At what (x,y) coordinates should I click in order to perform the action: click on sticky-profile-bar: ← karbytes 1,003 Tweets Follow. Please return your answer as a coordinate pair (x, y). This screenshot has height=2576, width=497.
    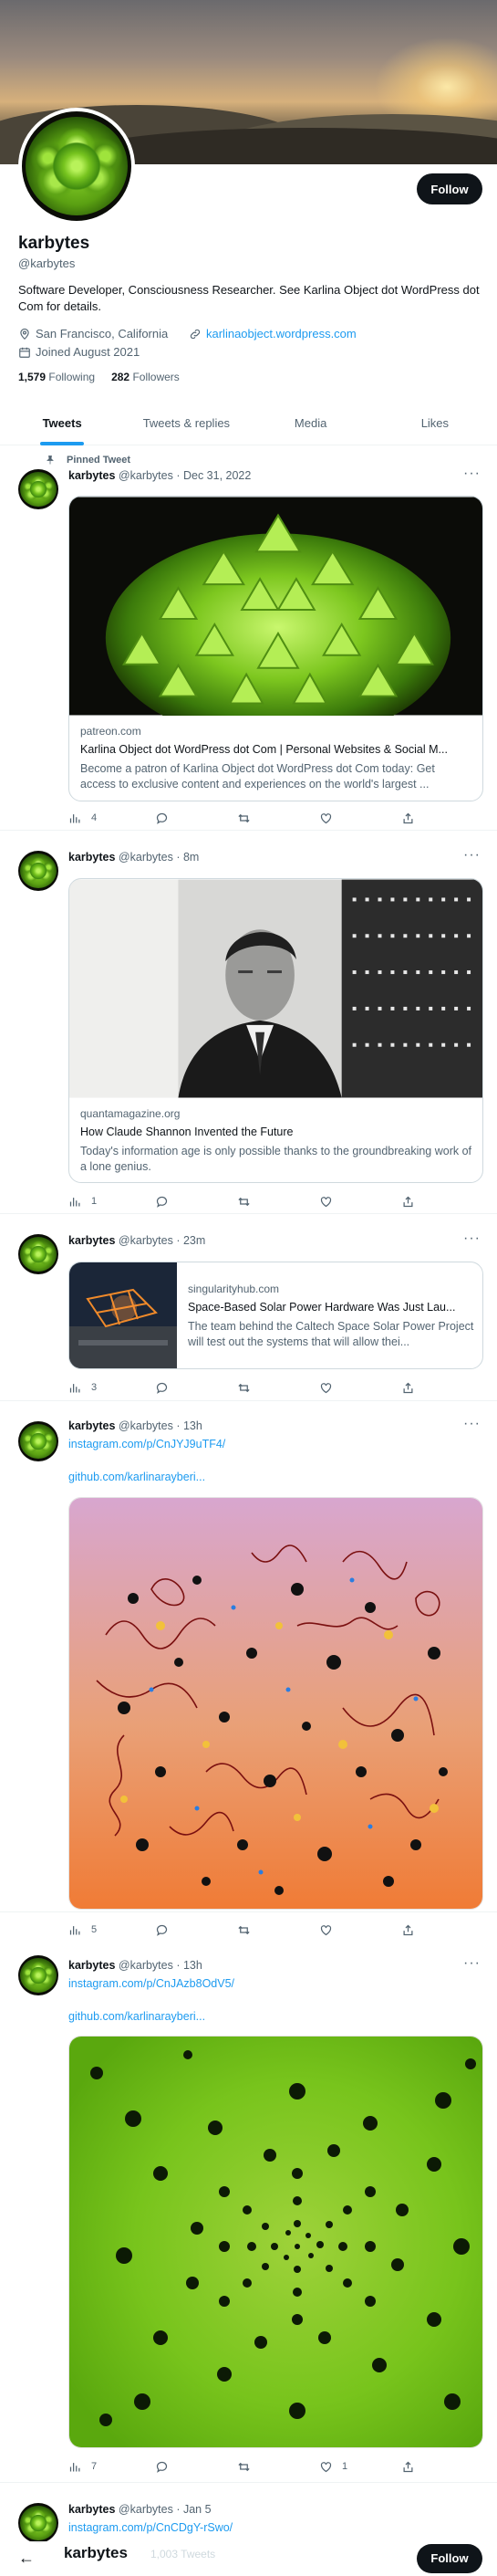
    Looking at the image, I should click on (248, 2558).